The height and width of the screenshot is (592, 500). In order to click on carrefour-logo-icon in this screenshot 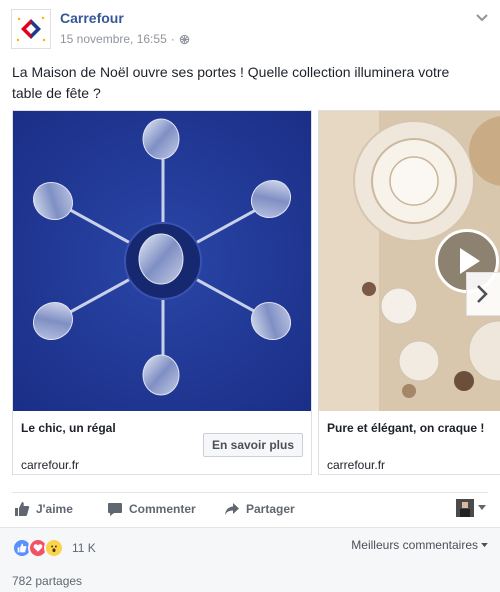, I will do `click(31, 29)`.